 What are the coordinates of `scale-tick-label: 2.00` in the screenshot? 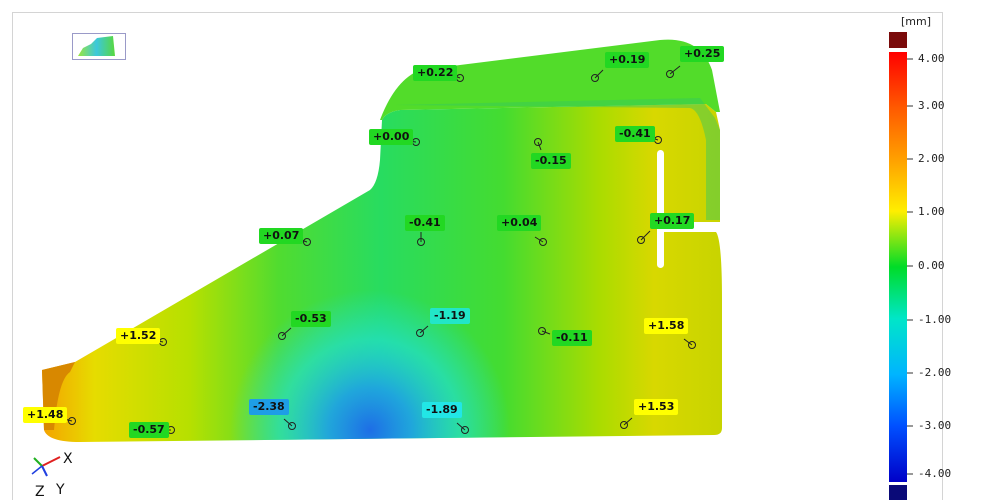 It's located at (931, 158).